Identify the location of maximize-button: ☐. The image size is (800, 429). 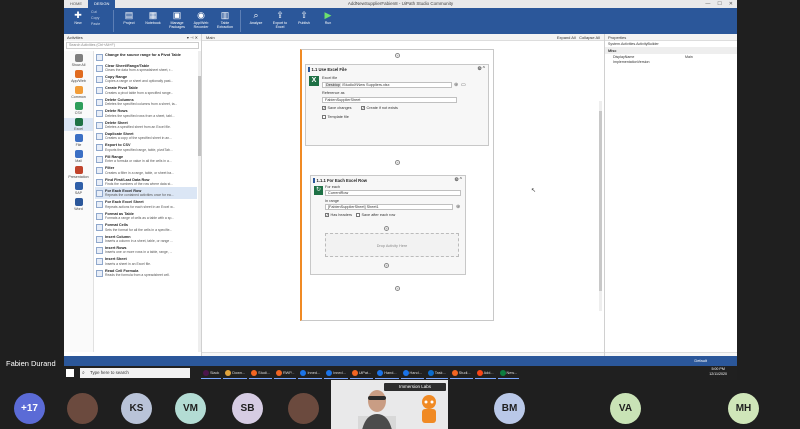
(719, 4).